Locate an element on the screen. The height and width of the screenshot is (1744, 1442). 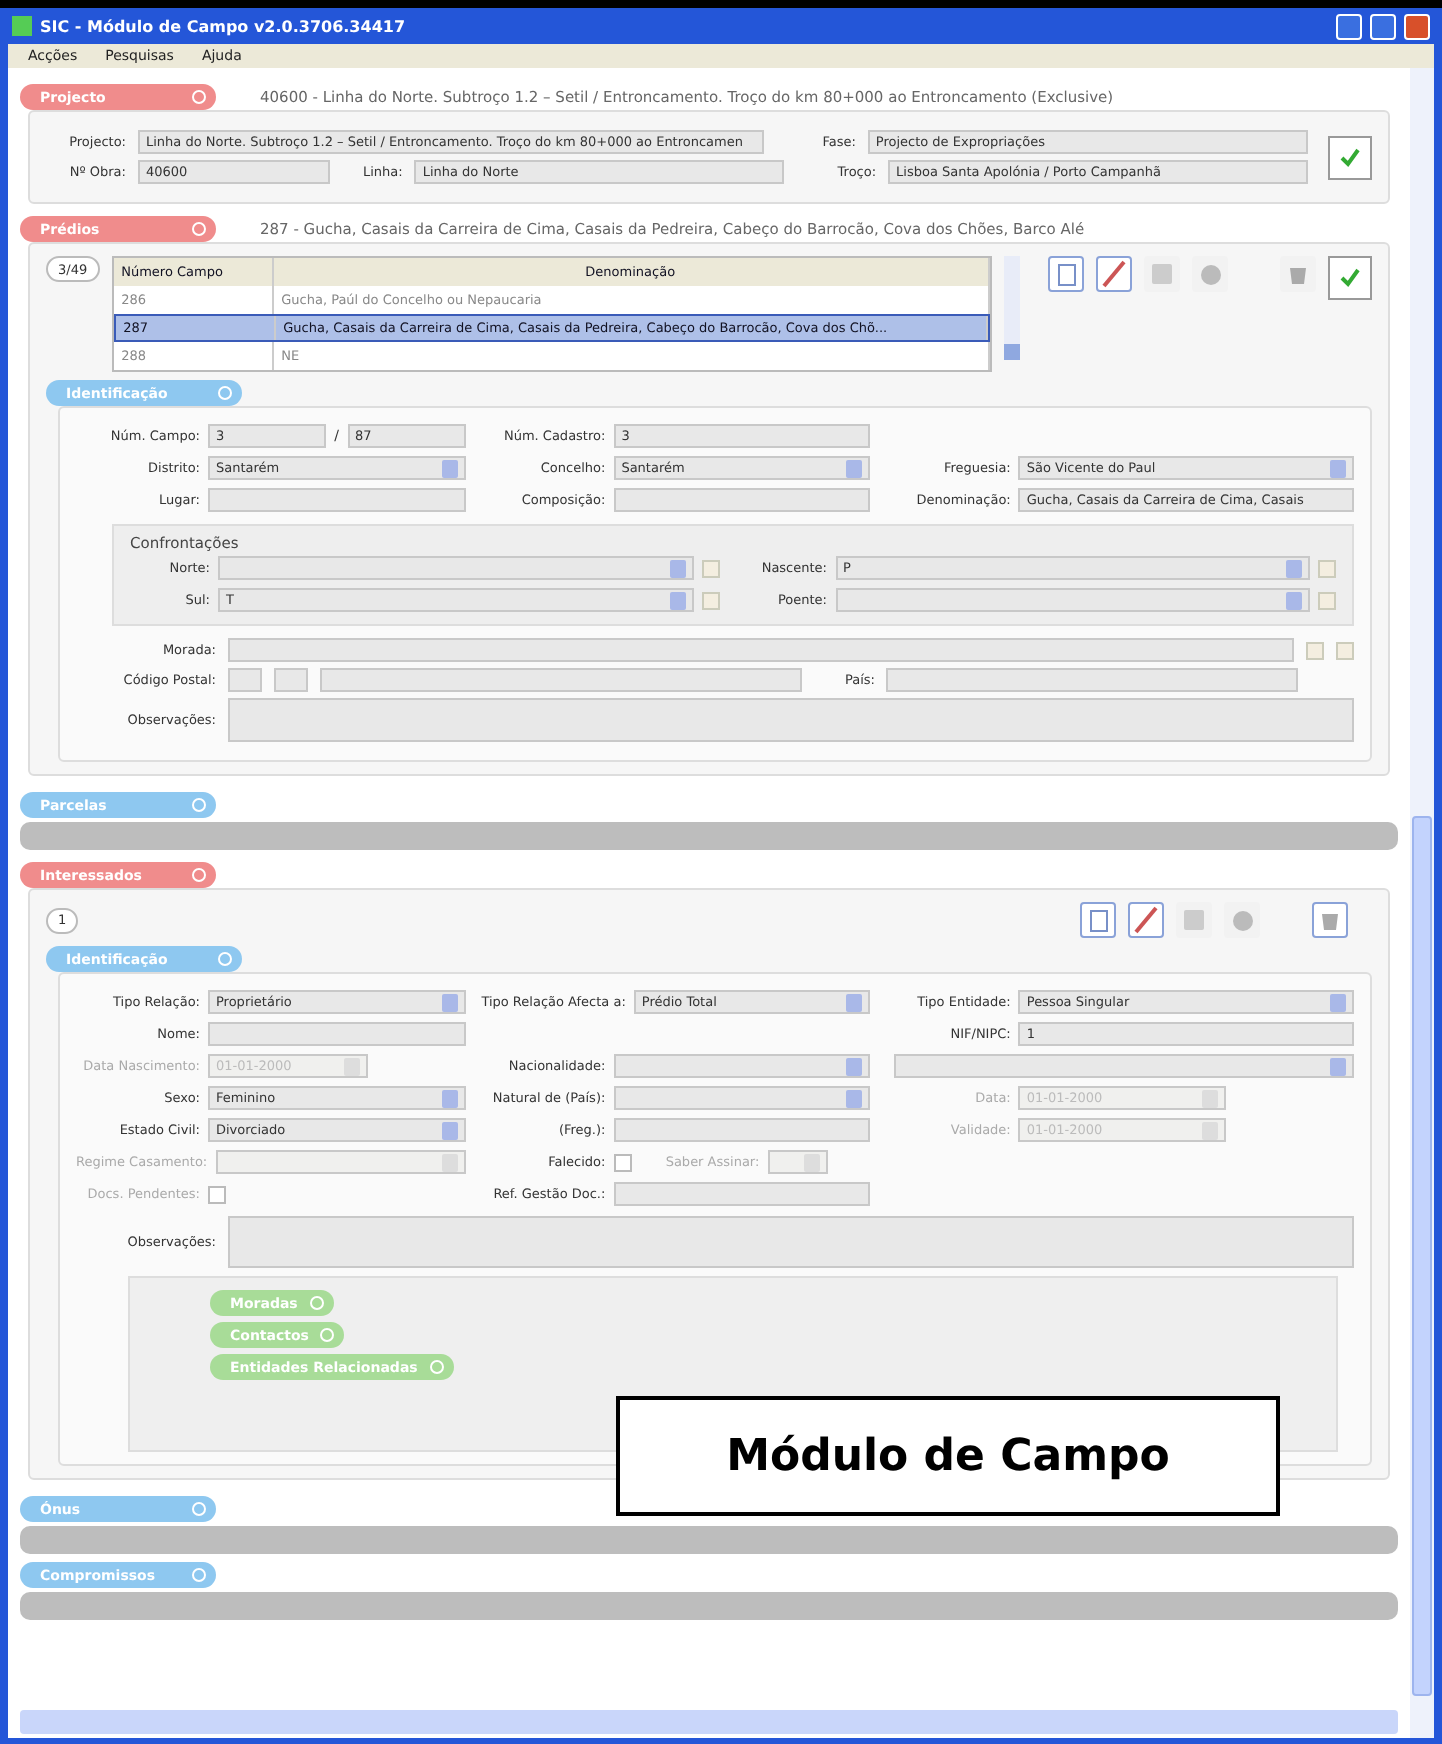
close-button is located at coordinates (1417, 26).